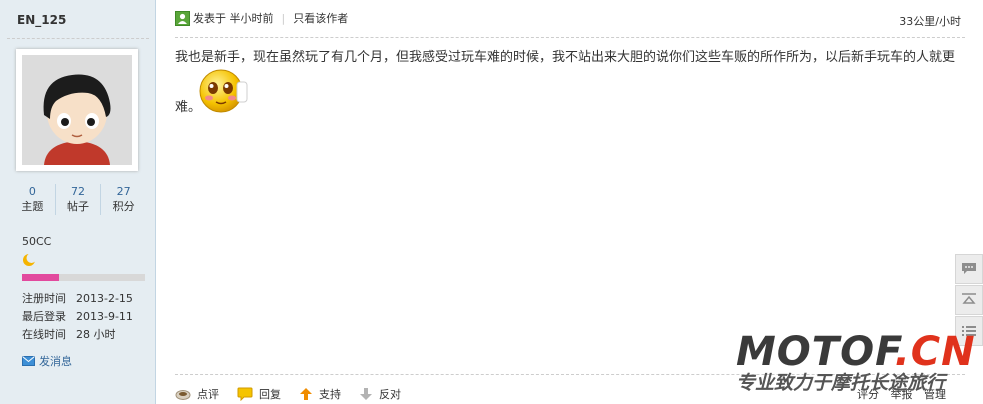  What do you see at coordinates (930, 21) in the screenshot?
I see `speed-label: 33公里/小时` at bounding box center [930, 21].